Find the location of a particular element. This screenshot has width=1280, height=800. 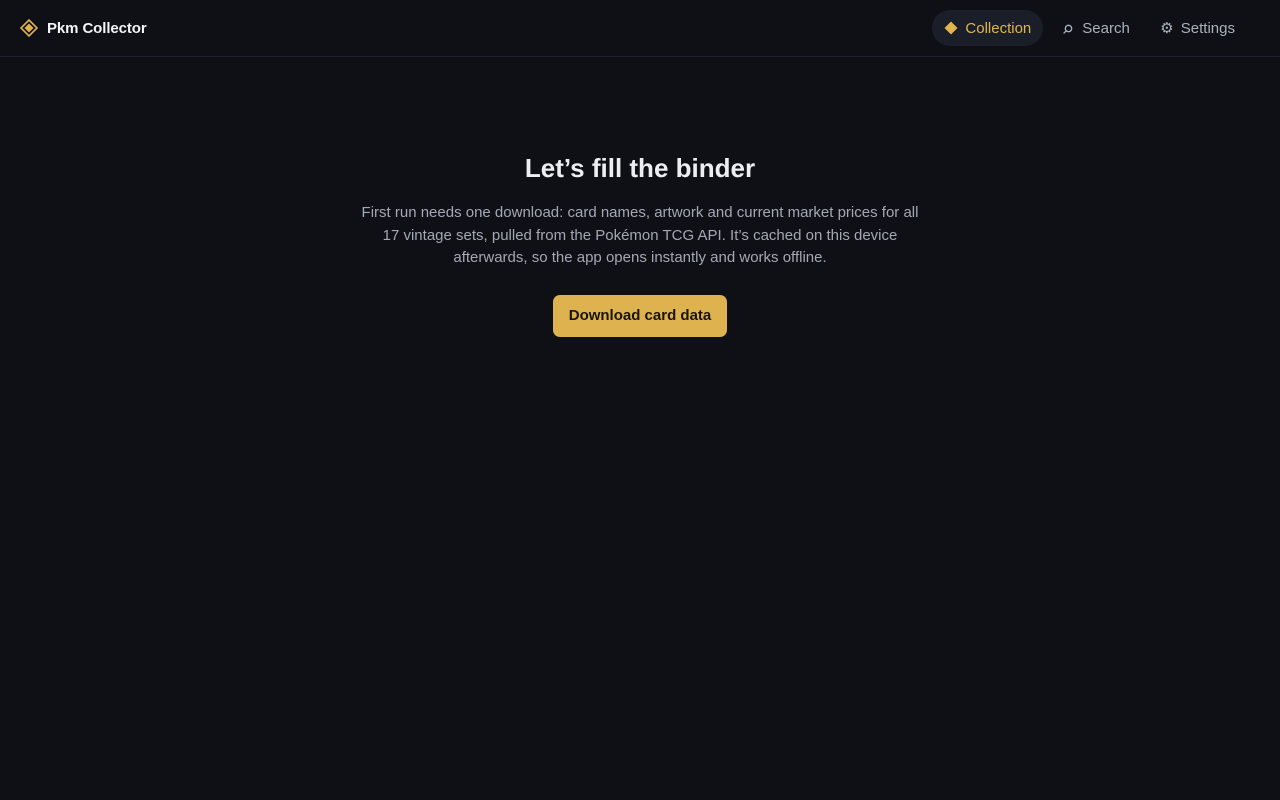

nav-item-label: Collection is located at coordinates (998, 28).